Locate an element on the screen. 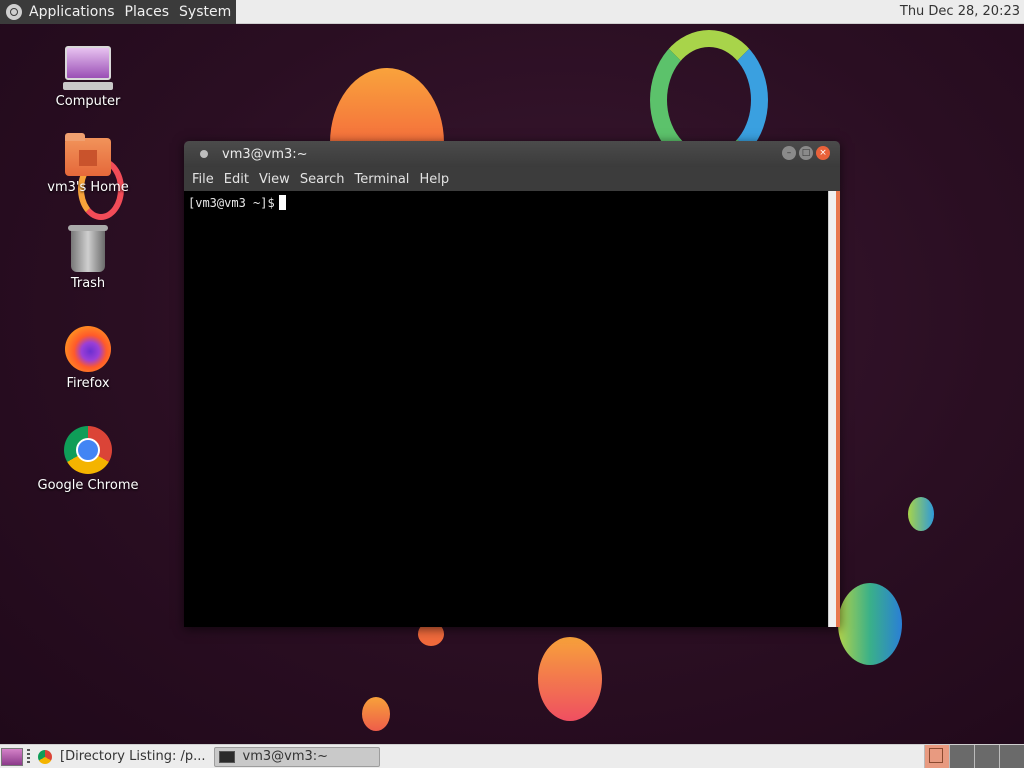 The image size is (1024, 768). menu-terminal: Terminal is located at coordinates (382, 179).